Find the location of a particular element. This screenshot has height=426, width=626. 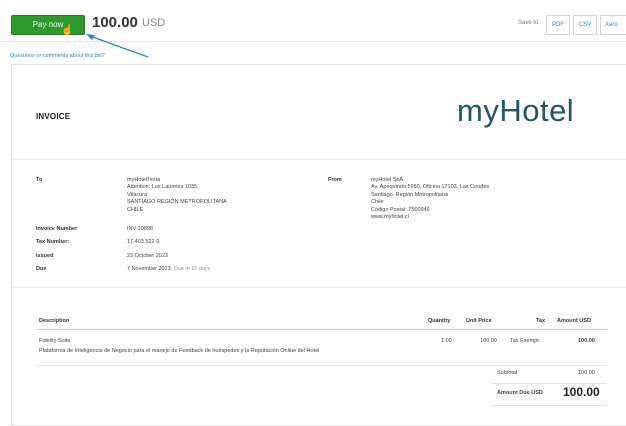

invoice-title: INVOICE is located at coordinates (53, 116).